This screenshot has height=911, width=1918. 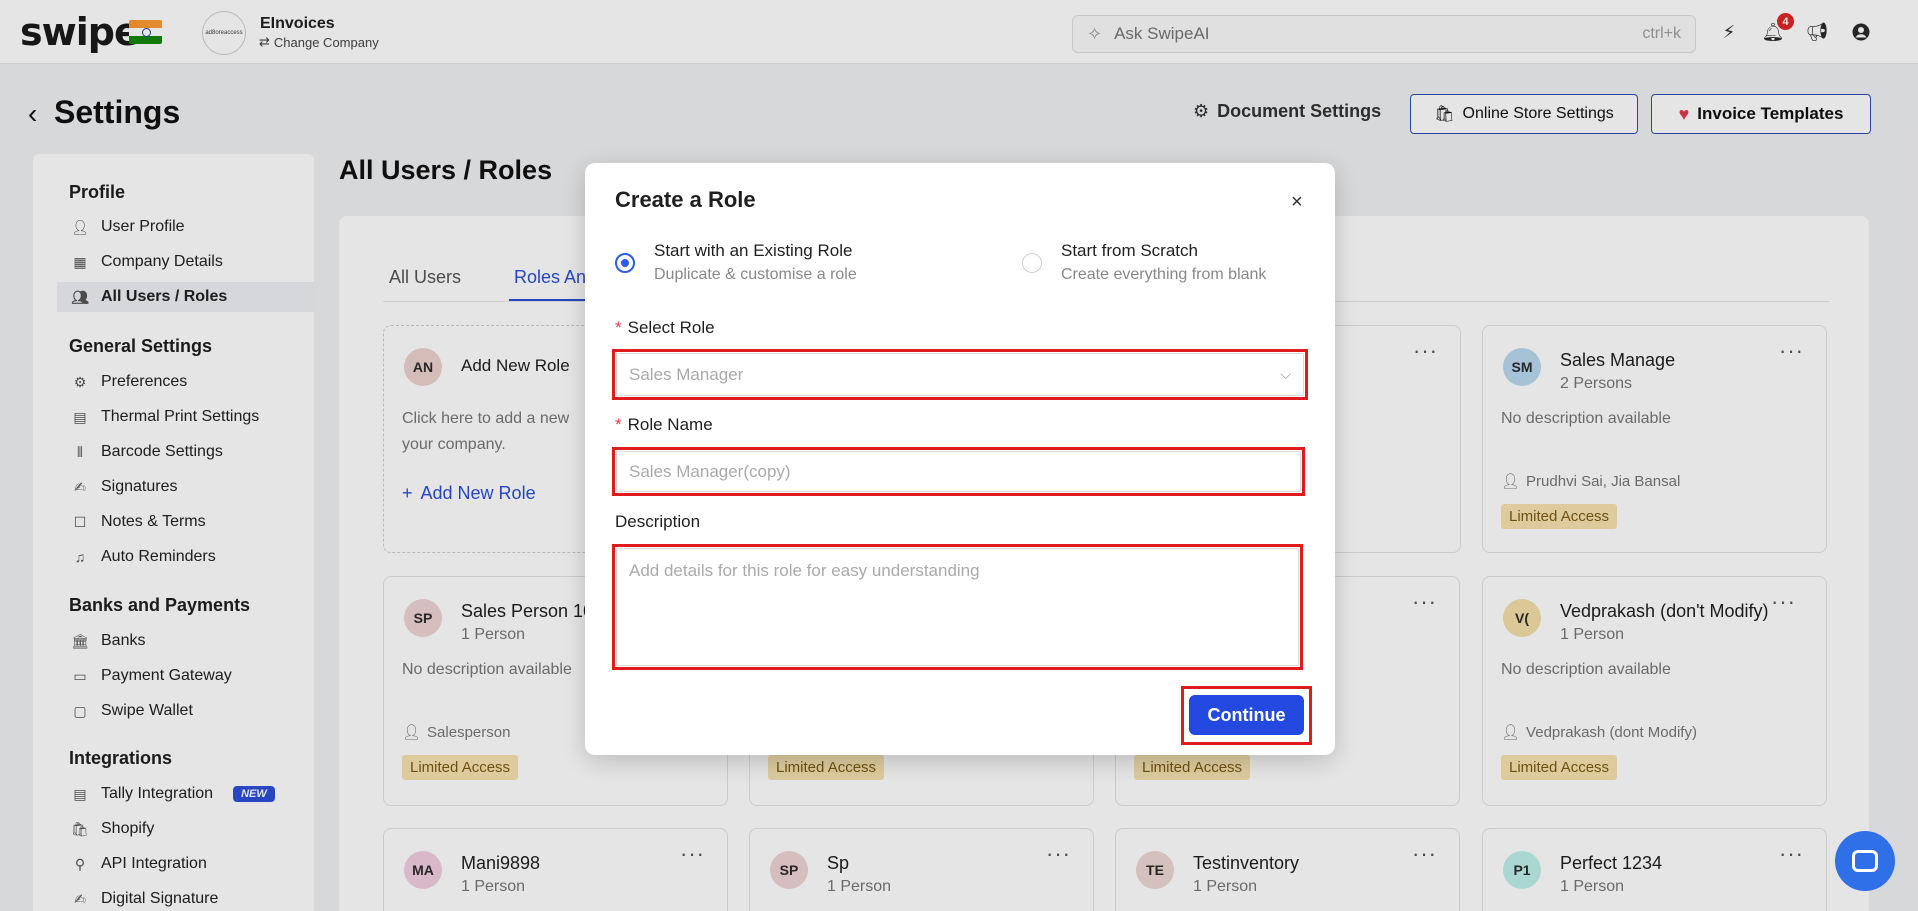 I want to click on description-label: Description, so click(x=658, y=521).